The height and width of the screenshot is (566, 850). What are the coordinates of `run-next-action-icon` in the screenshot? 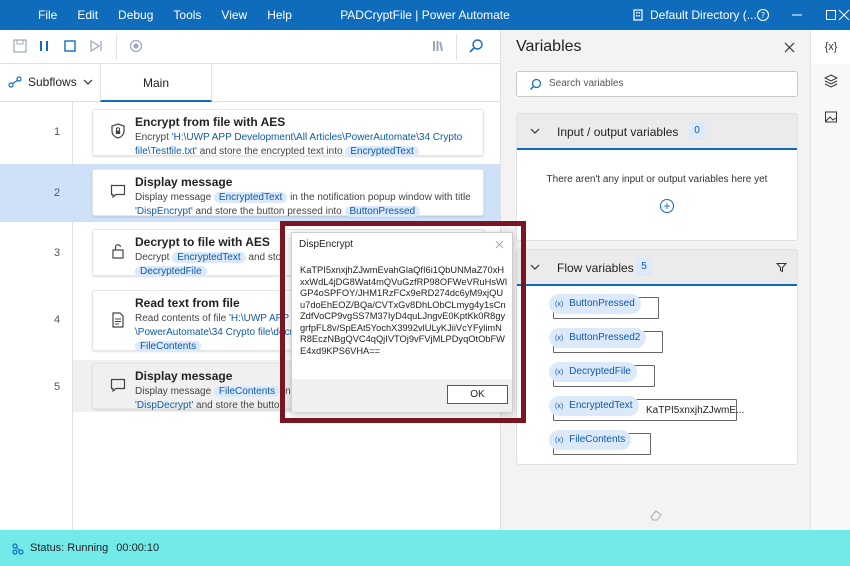 It's located at (96, 46).